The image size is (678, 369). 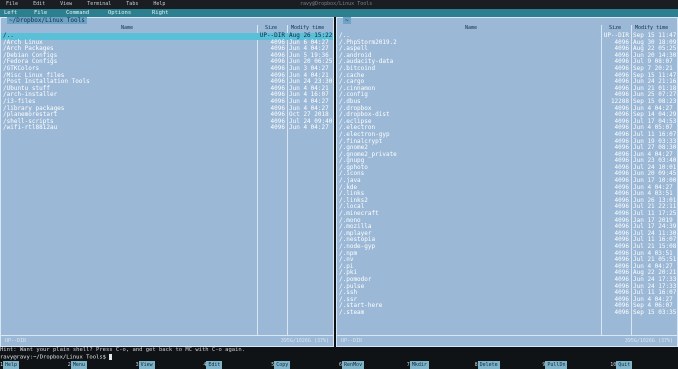 I want to click on right-panel-status: UP--DIR, so click(x=352, y=341).